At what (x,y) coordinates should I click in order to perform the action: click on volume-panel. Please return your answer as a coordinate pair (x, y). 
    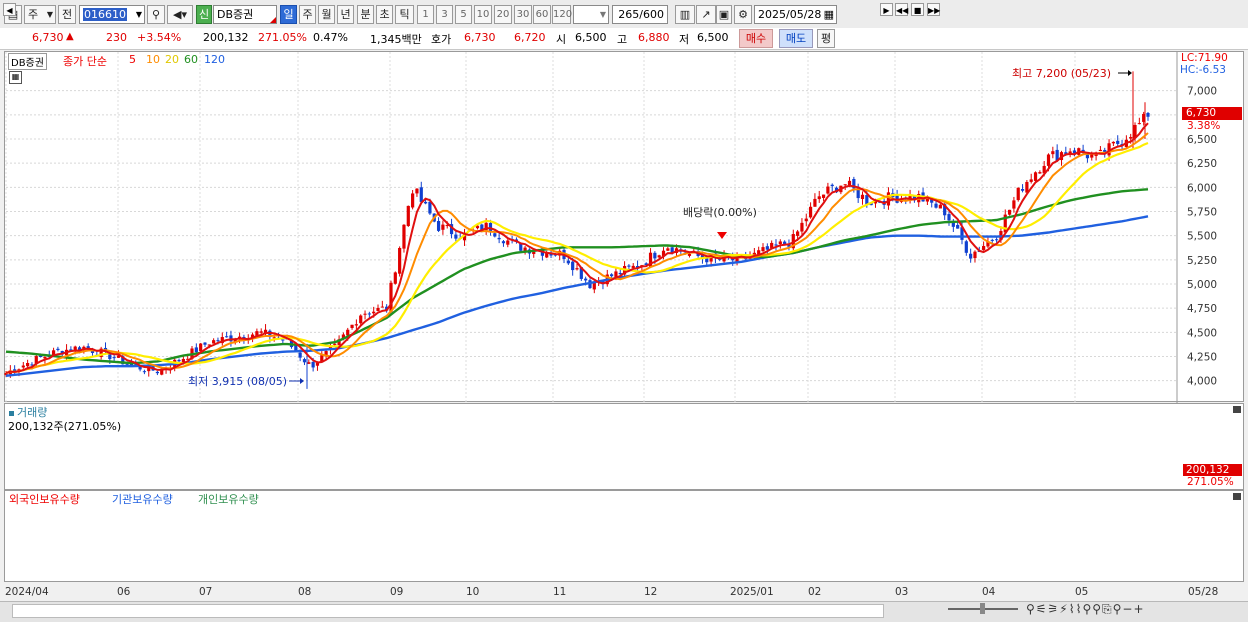
    Looking at the image, I should click on (624, 446).